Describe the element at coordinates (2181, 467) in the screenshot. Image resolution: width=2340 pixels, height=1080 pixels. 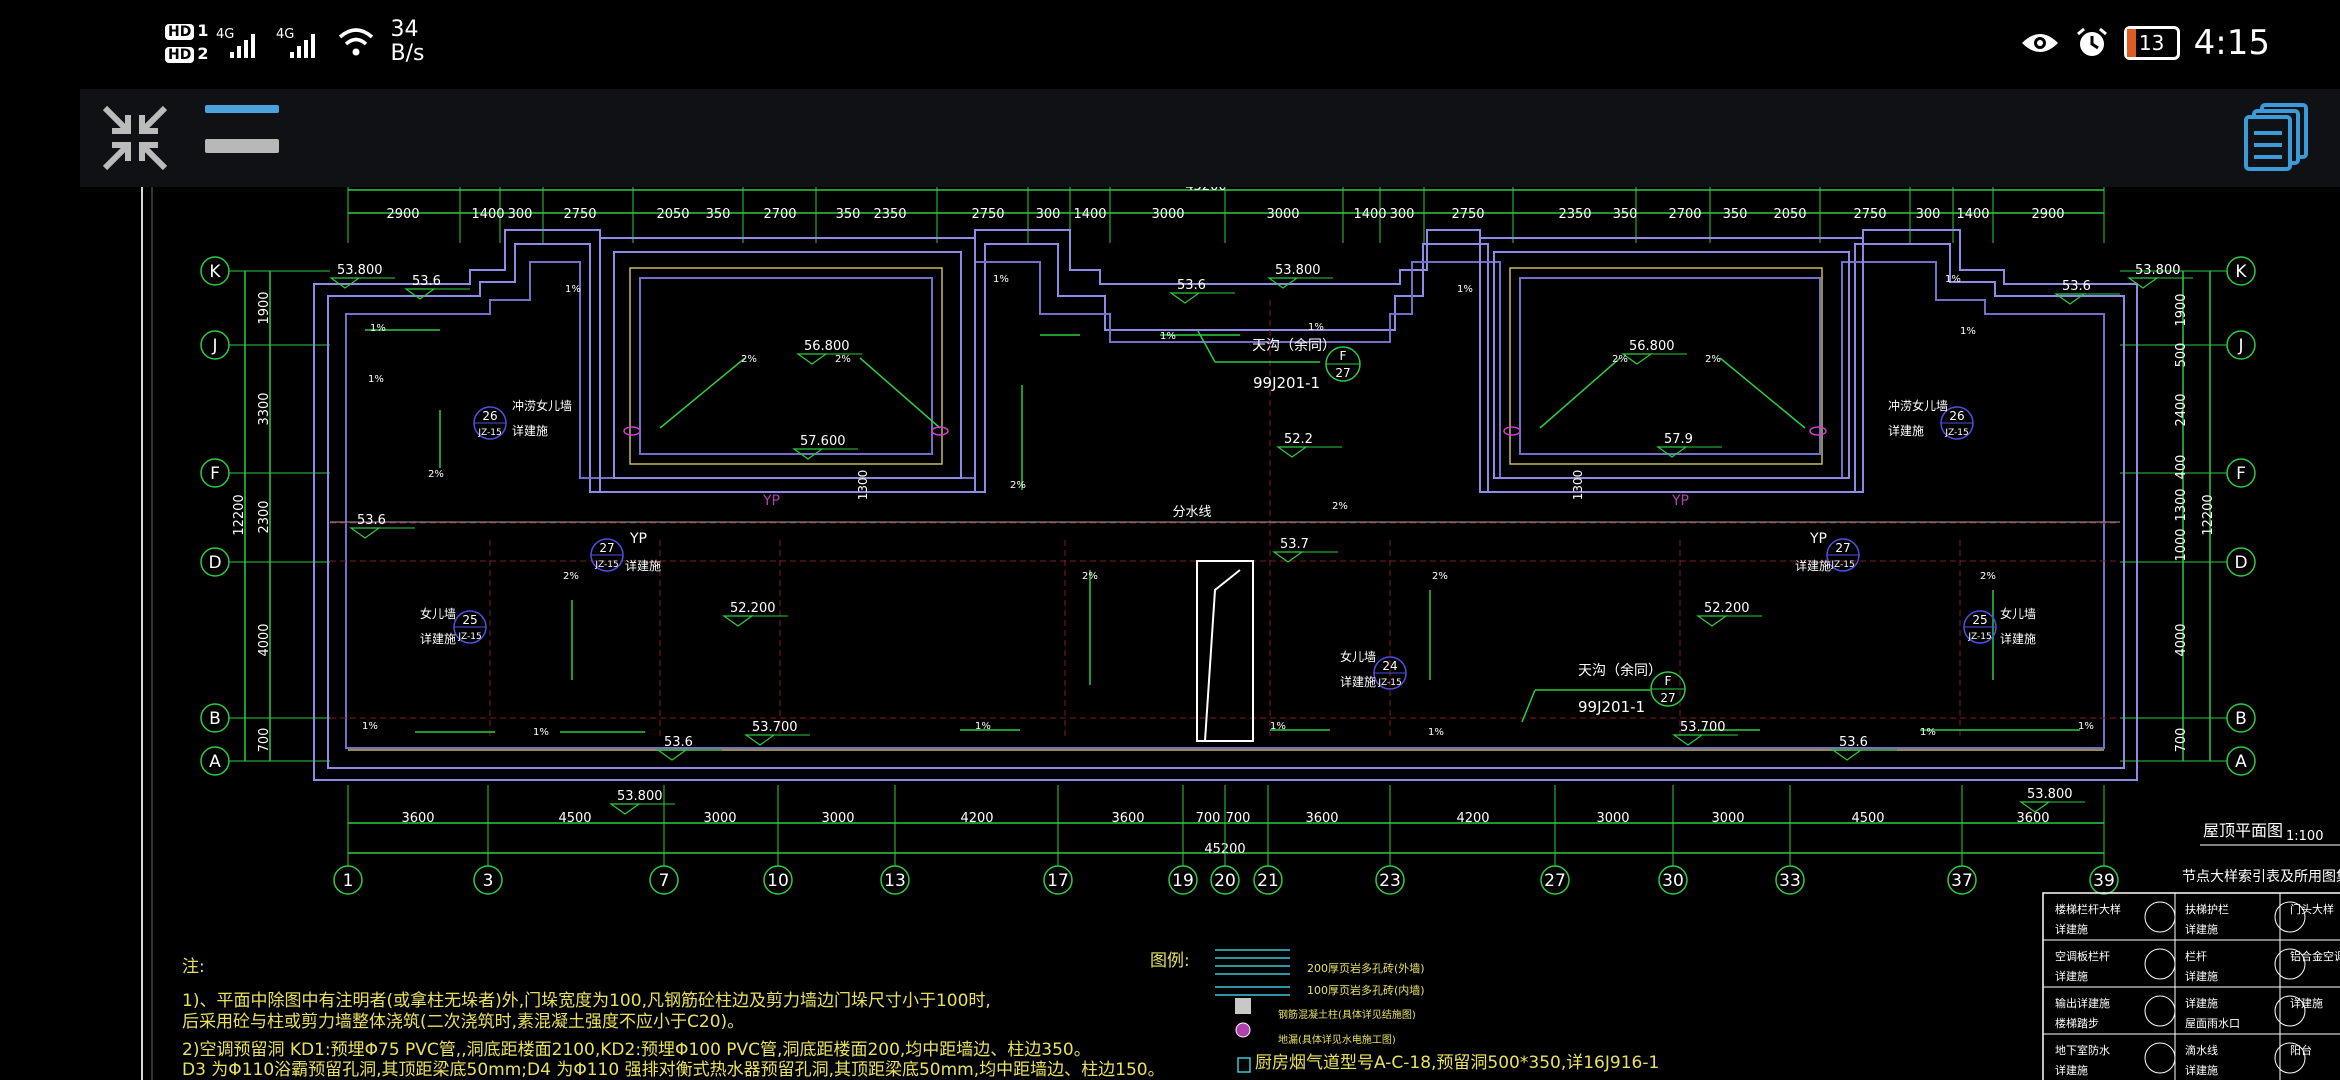
I see `dimension-label: 400` at that location.